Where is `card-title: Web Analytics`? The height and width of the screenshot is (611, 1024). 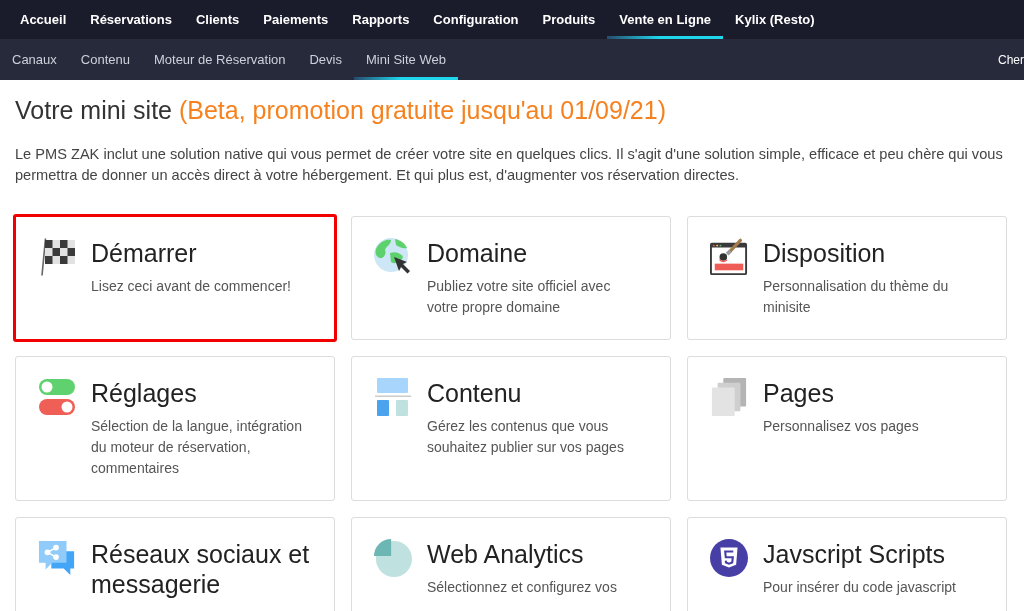
card-title: Web Analytics is located at coordinates (506, 554).